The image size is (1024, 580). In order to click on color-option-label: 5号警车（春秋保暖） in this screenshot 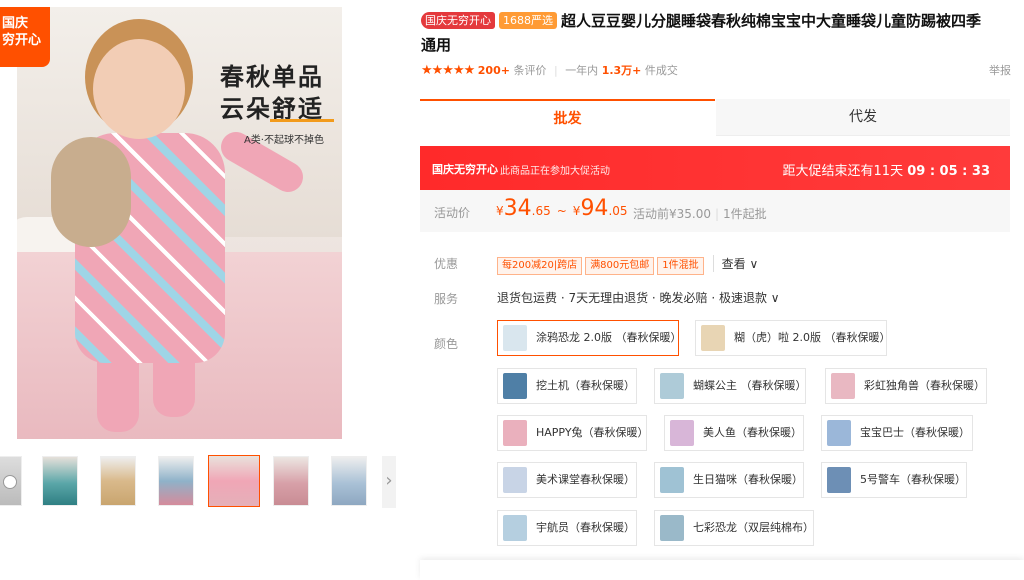, I will do `click(913, 479)`.